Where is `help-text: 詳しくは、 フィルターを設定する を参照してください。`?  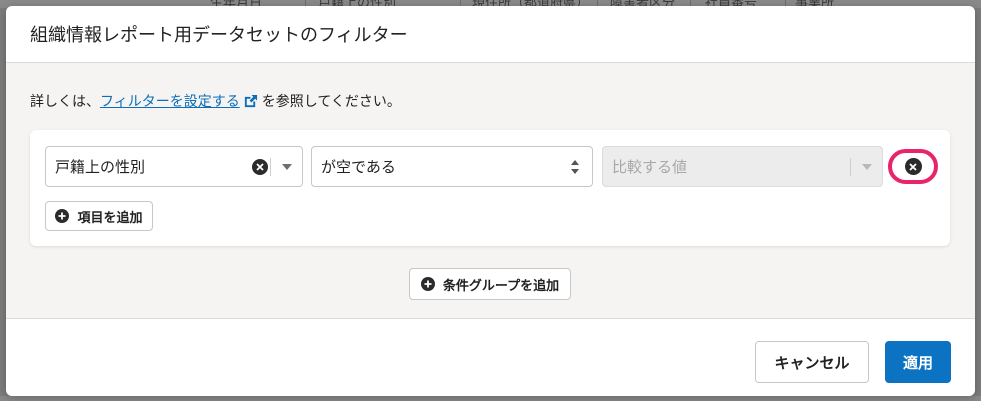
help-text: 詳しくは、 フィルターを設定する を参照してください。 is located at coordinates (215, 101).